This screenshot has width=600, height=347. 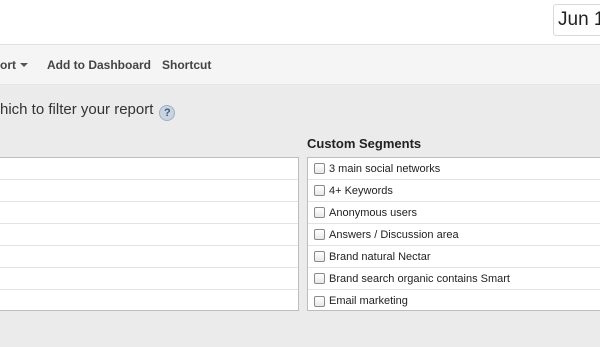 I want to click on segment-label: Brand search organic contains Smart, so click(x=419, y=278).